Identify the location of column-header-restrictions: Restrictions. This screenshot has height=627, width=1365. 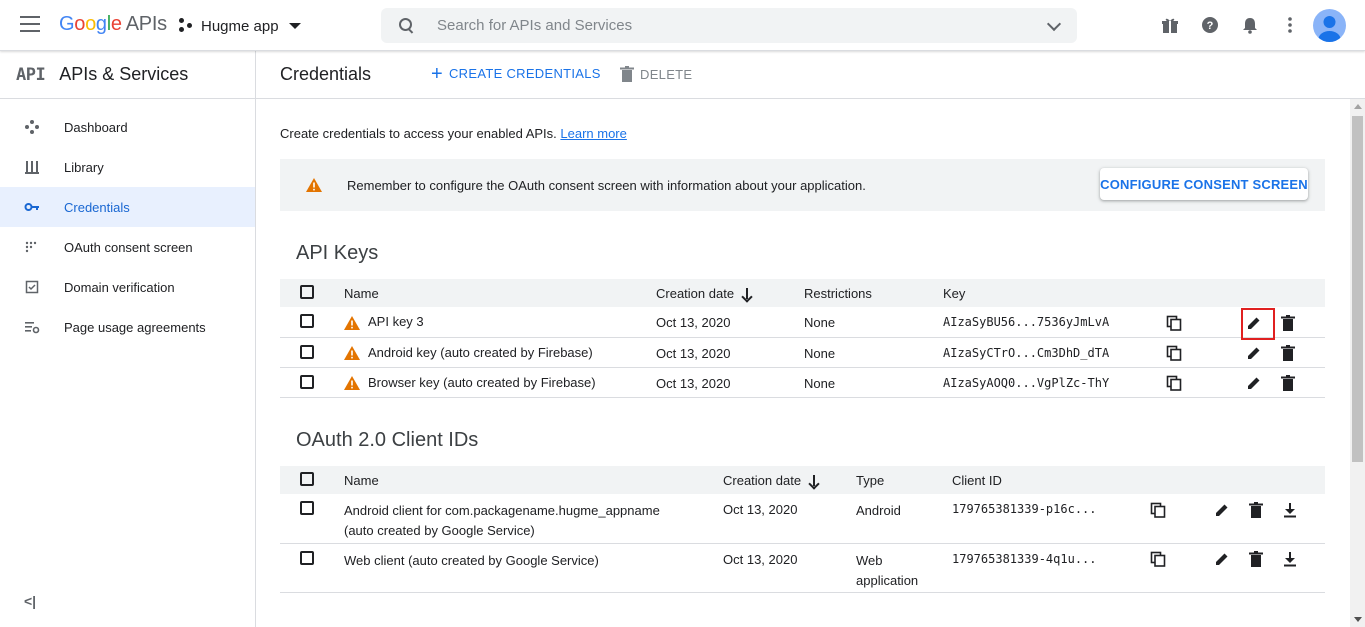
(873, 293).